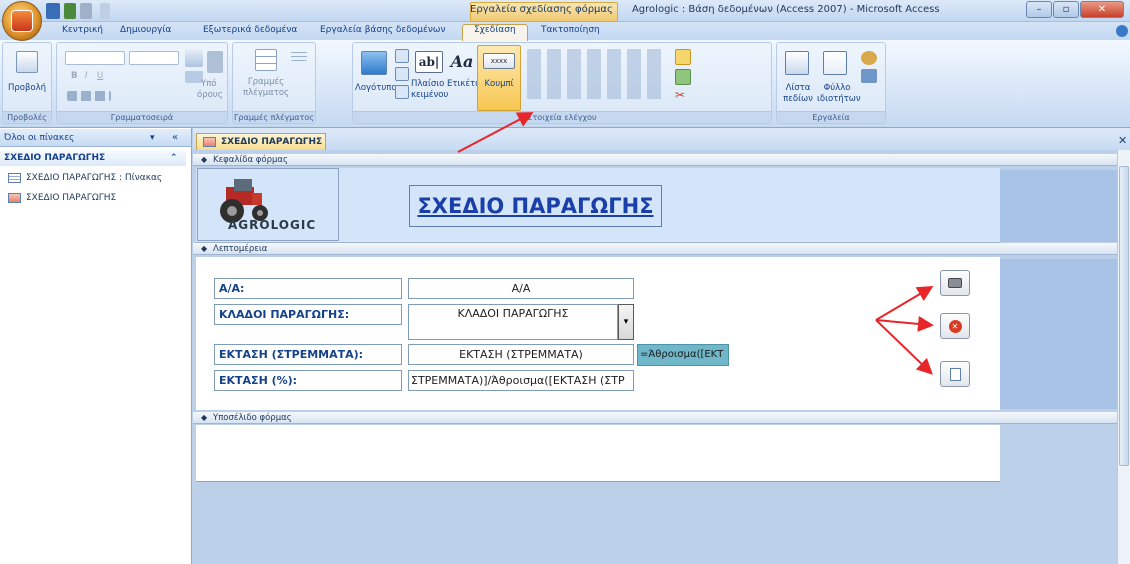 This screenshot has height=564, width=1130. I want to click on date-time-icon, so click(402, 92).